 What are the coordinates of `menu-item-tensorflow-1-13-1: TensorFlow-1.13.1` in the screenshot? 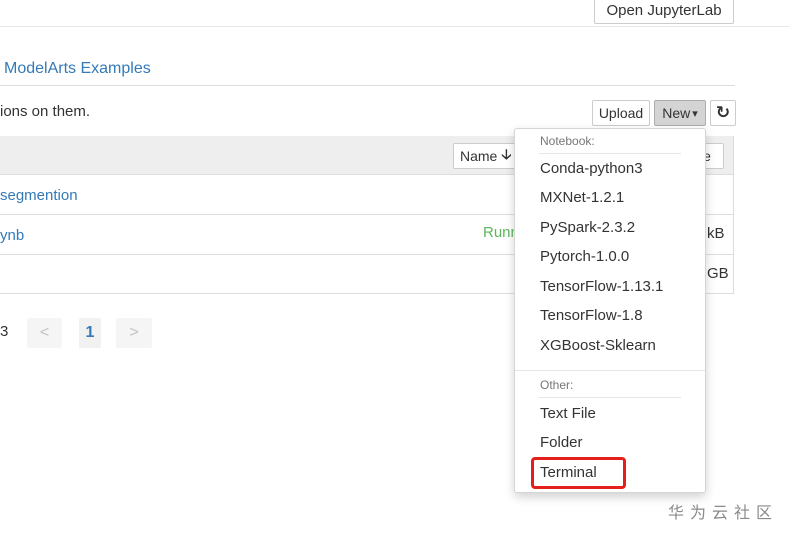 It's located at (601, 286).